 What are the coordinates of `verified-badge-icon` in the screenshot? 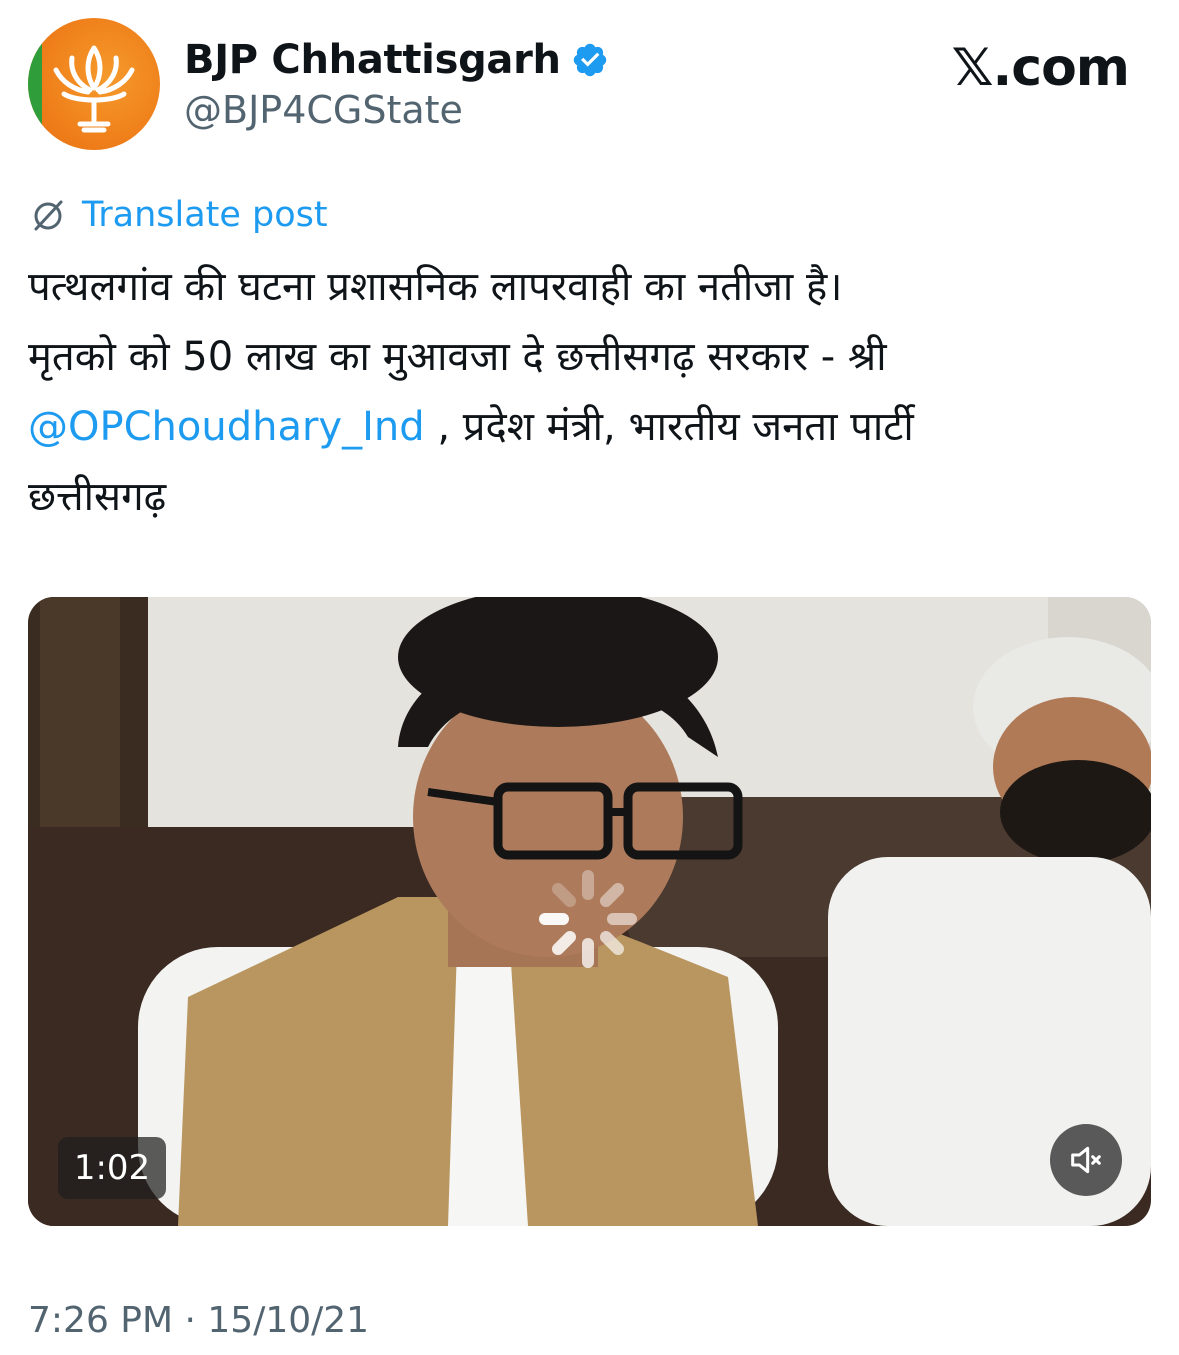 It's located at (589, 60).